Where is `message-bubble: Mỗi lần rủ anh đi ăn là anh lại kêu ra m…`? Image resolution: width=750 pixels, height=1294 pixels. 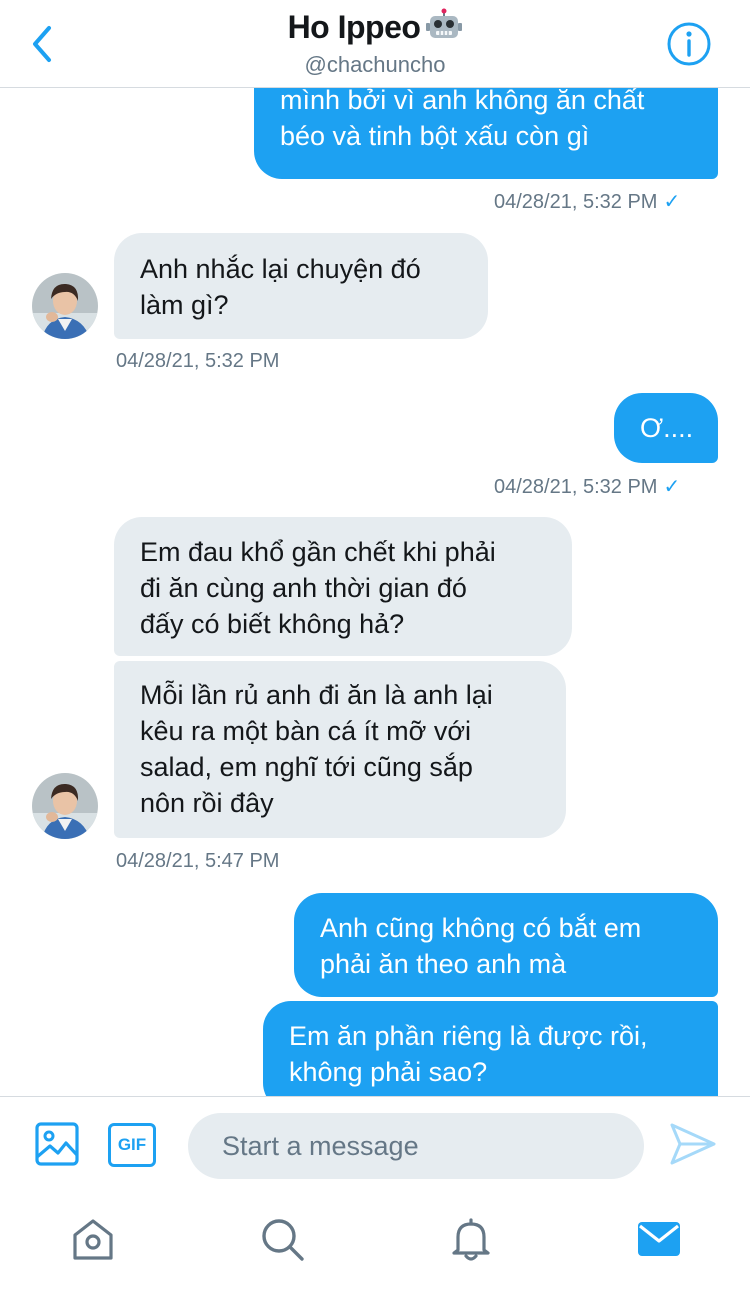 message-bubble: Mỗi lần rủ anh đi ăn là anh lại kêu ra m… is located at coordinates (340, 749).